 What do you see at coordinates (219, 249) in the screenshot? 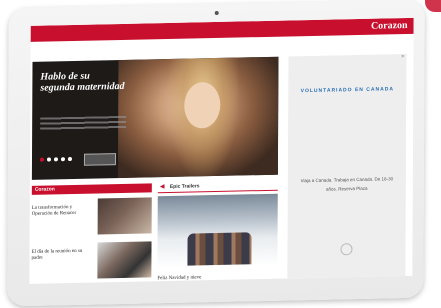
I see `people-photo-shape` at bounding box center [219, 249].